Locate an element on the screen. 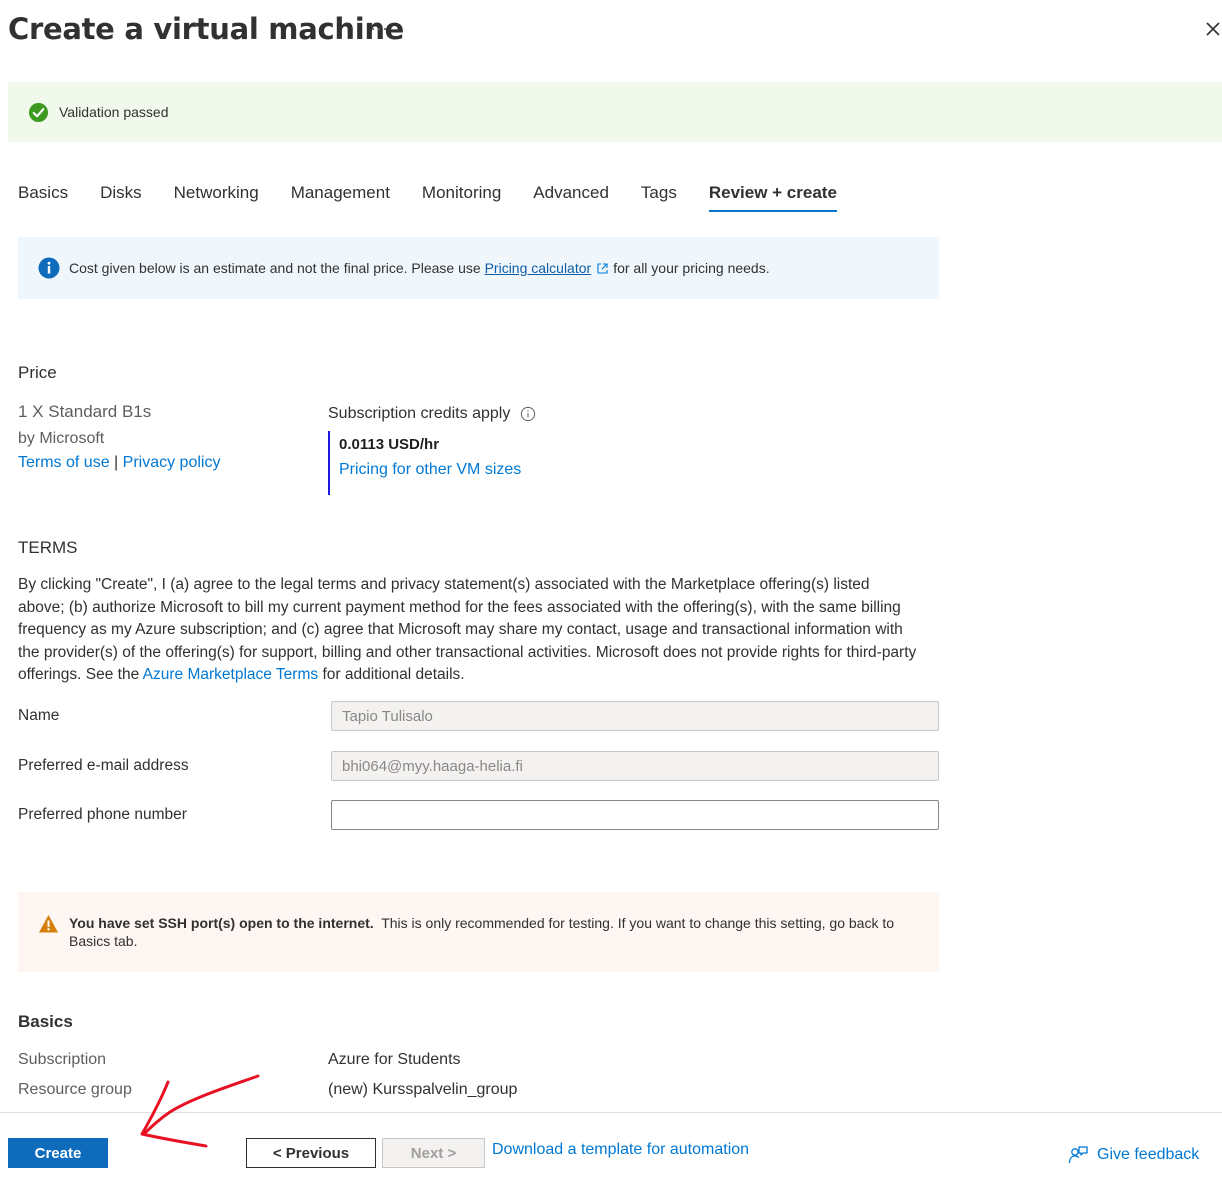 The height and width of the screenshot is (1191, 1222). terms-of-use-link: Terms of use is located at coordinates (64, 462).